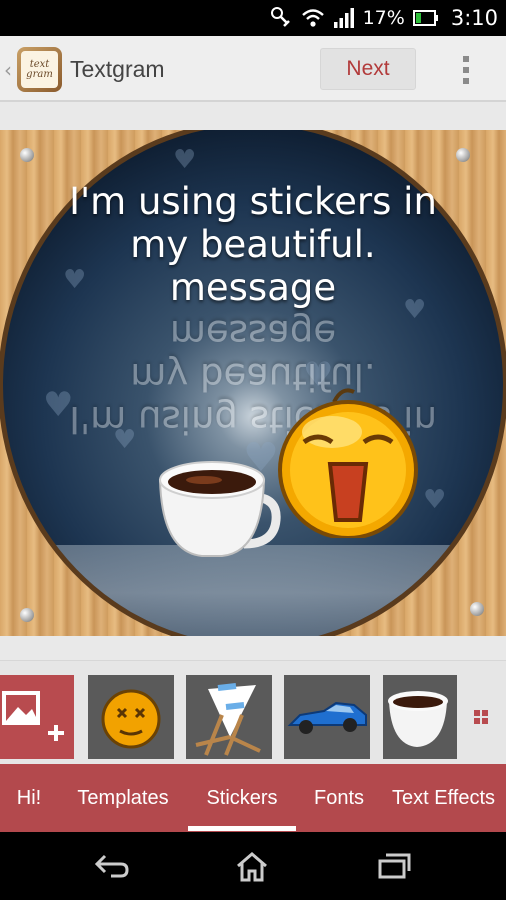 Image resolution: width=506 pixels, height=900 pixels. I want to click on reflection-line-1: I'm using stickers in, so click(253, 419).